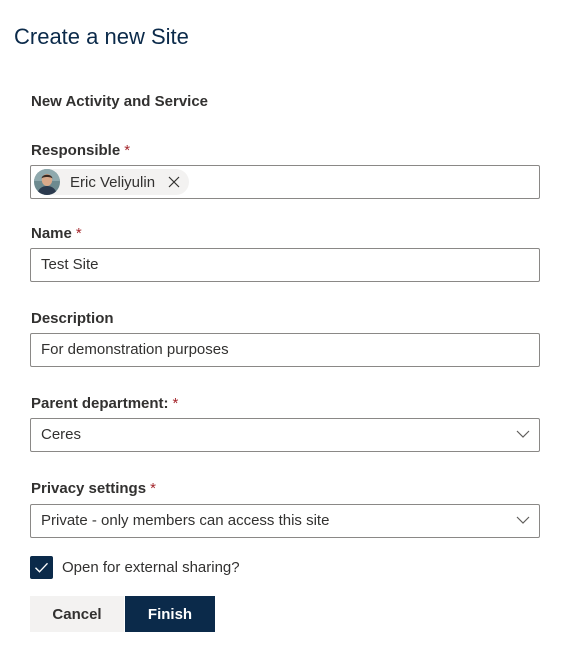  What do you see at coordinates (89, 488) in the screenshot?
I see `privacy-settings-label-text: Privacy settings` at bounding box center [89, 488].